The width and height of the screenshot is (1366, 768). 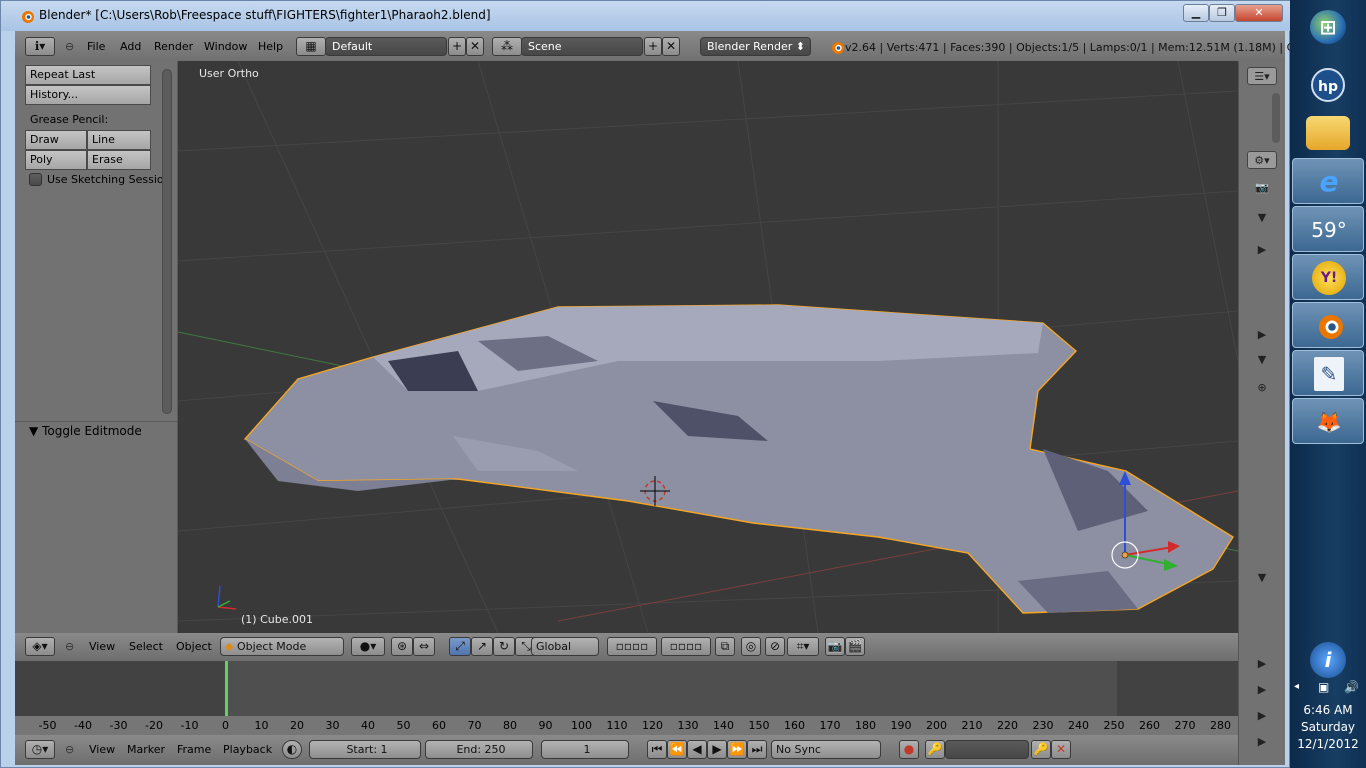 I want to click on taskbar-notepad: ✎, so click(x=1328, y=373).